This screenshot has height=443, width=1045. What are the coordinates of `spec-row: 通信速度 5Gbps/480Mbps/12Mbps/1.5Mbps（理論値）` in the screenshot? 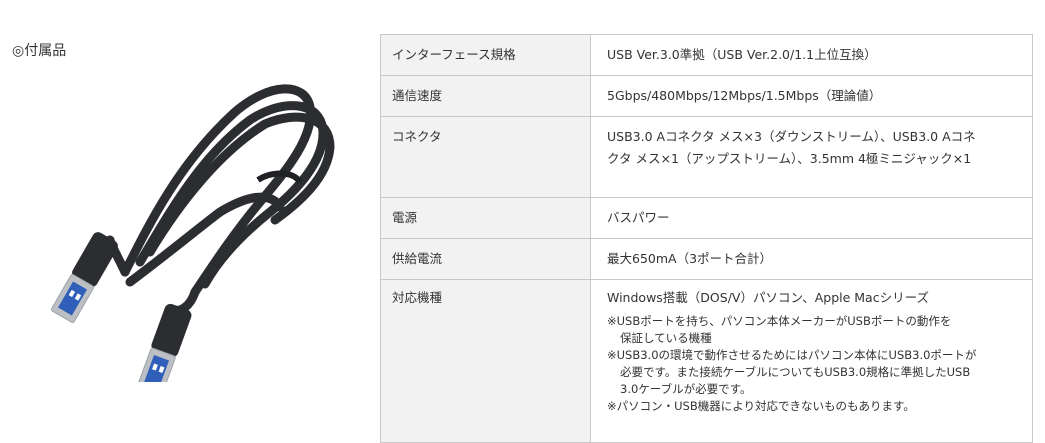 It's located at (706, 96).